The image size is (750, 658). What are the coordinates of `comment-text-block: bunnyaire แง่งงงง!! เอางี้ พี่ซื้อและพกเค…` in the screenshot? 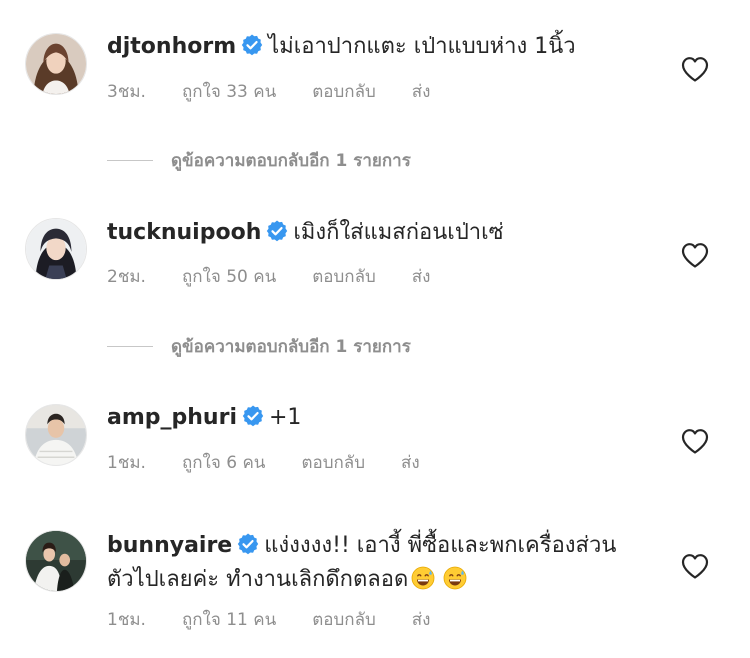 It's located at (367, 563).